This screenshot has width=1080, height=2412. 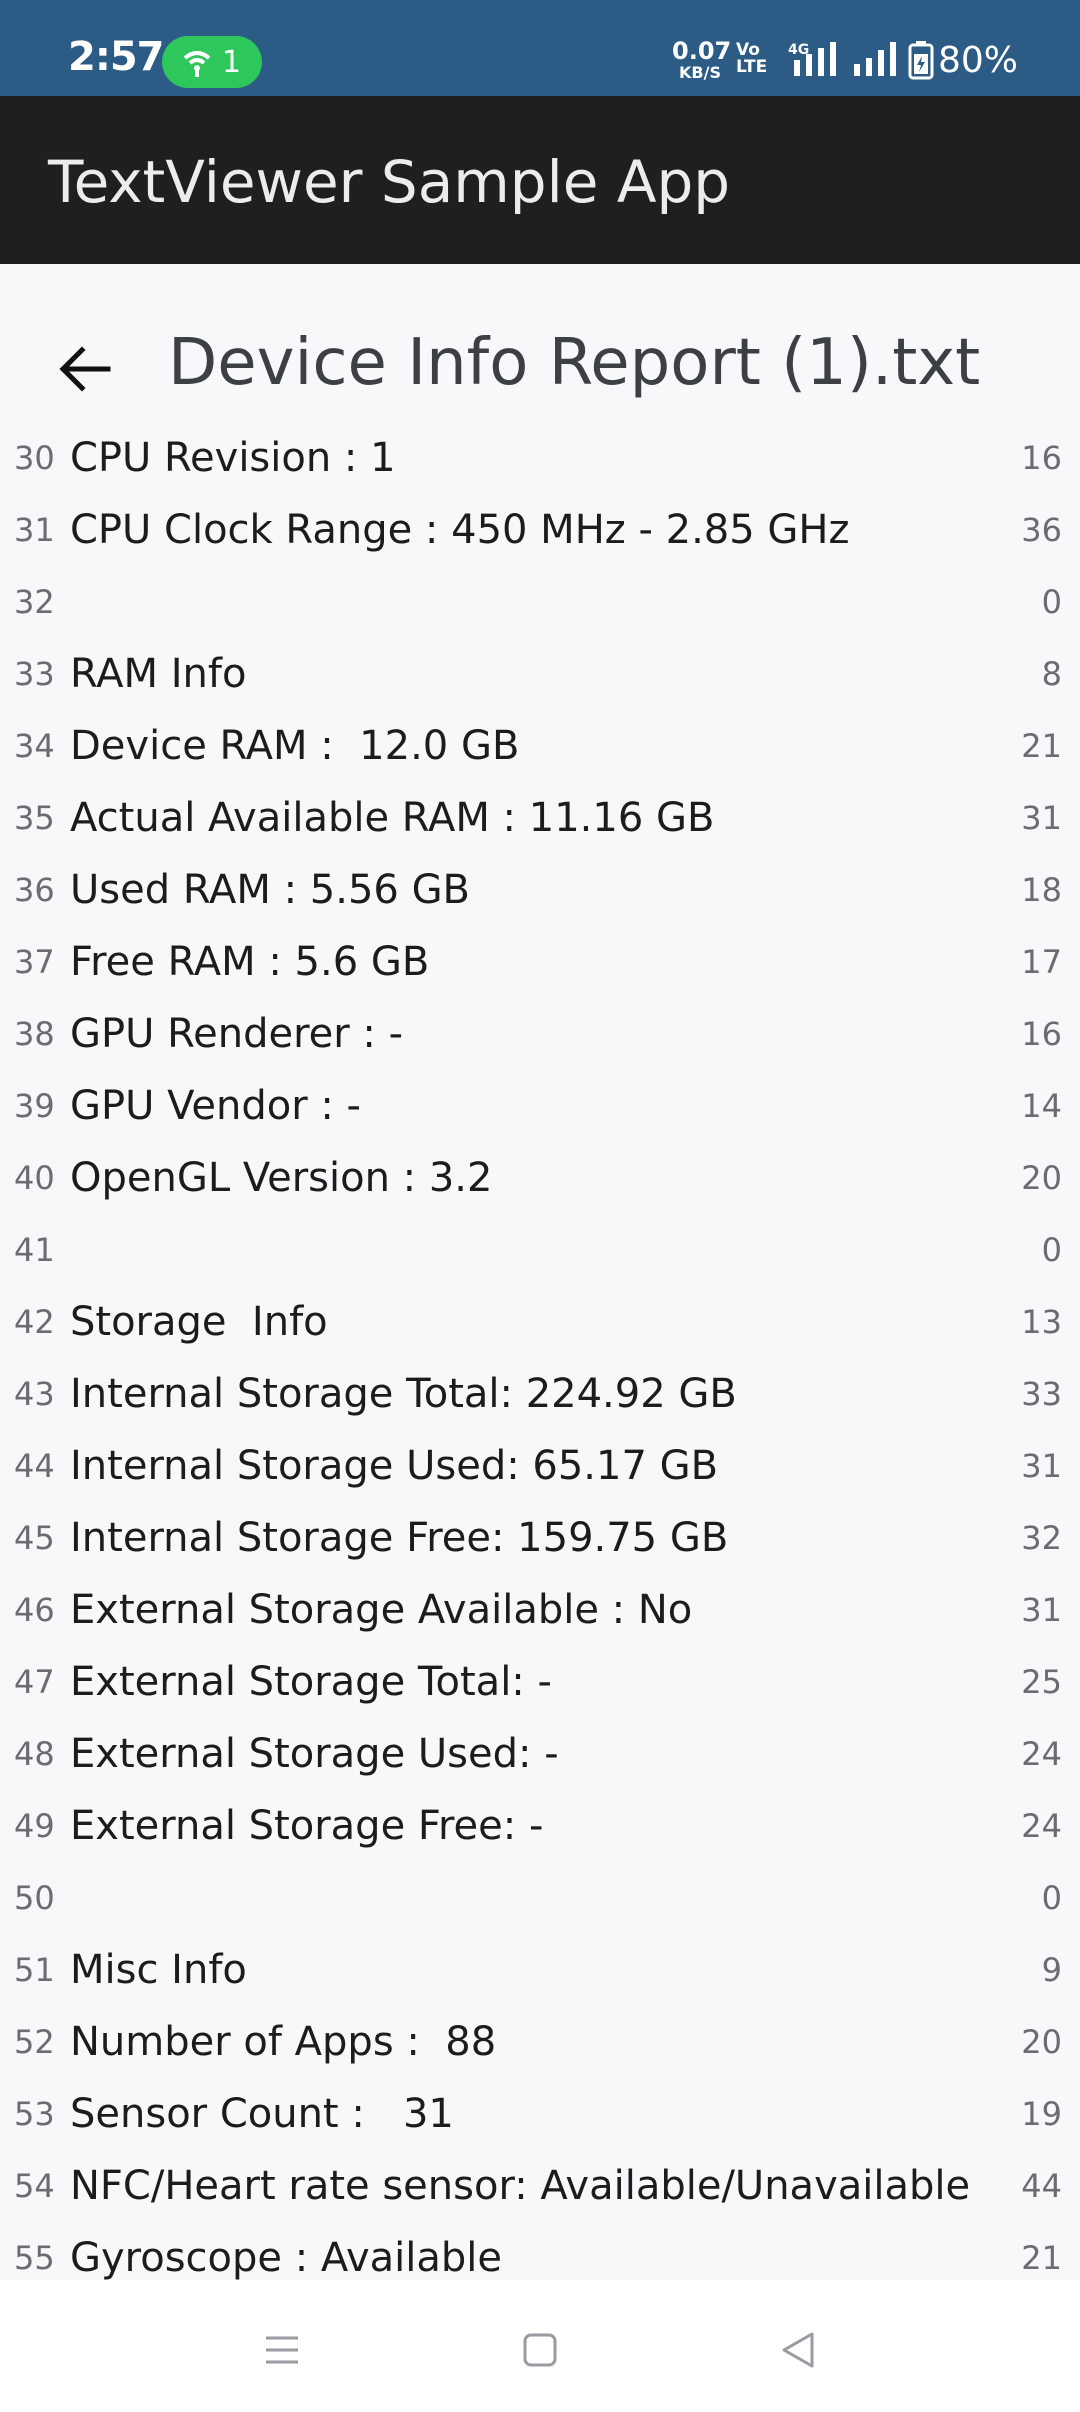 I want to click on line-number: 47, so click(x=34, y=1682).